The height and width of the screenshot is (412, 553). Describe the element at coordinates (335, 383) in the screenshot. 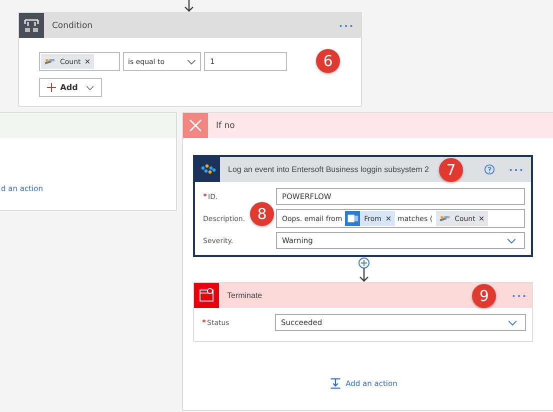

I see `add-action-icon` at that location.